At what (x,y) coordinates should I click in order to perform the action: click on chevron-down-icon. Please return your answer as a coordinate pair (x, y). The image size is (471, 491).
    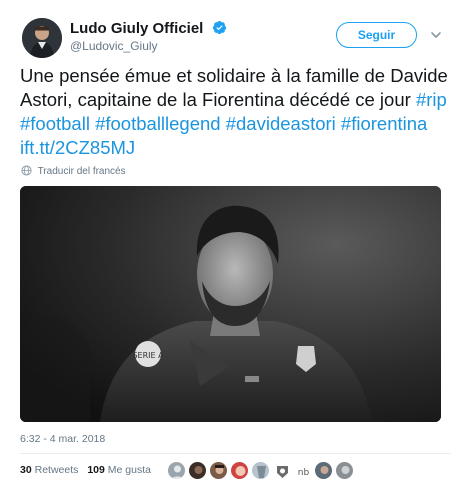
    Looking at the image, I should click on (436, 35).